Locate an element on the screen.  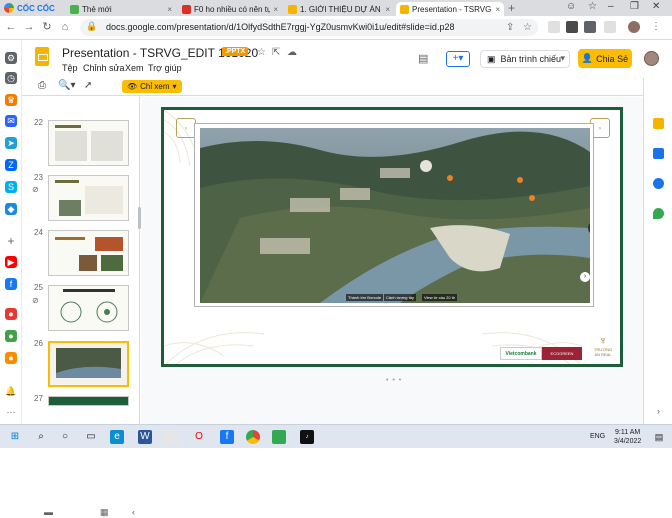
download-icon is located at coordinates (590, 27).